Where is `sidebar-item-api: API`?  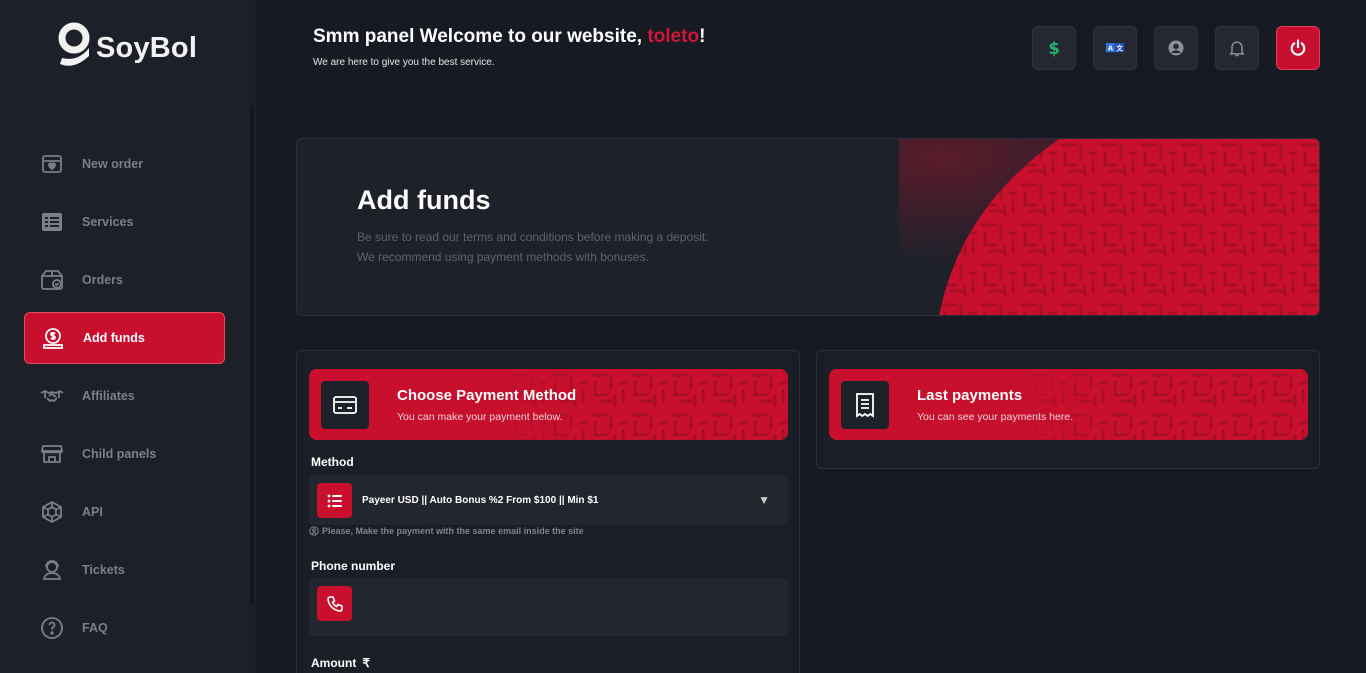 sidebar-item-api: API is located at coordinates (124, 512).